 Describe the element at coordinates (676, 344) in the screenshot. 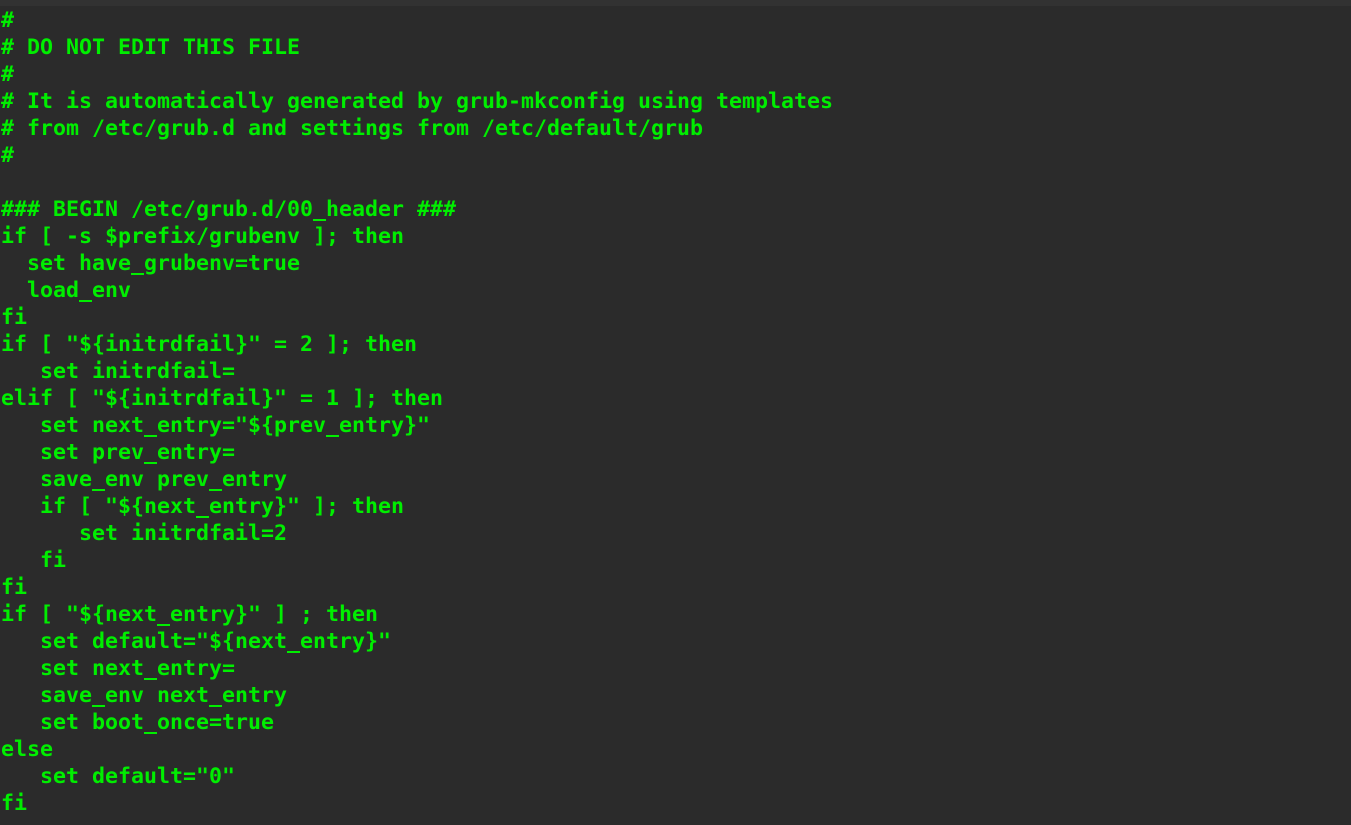

I see `editor-line: if [ "${initrdfail}" = 2 ]; then` at that location.